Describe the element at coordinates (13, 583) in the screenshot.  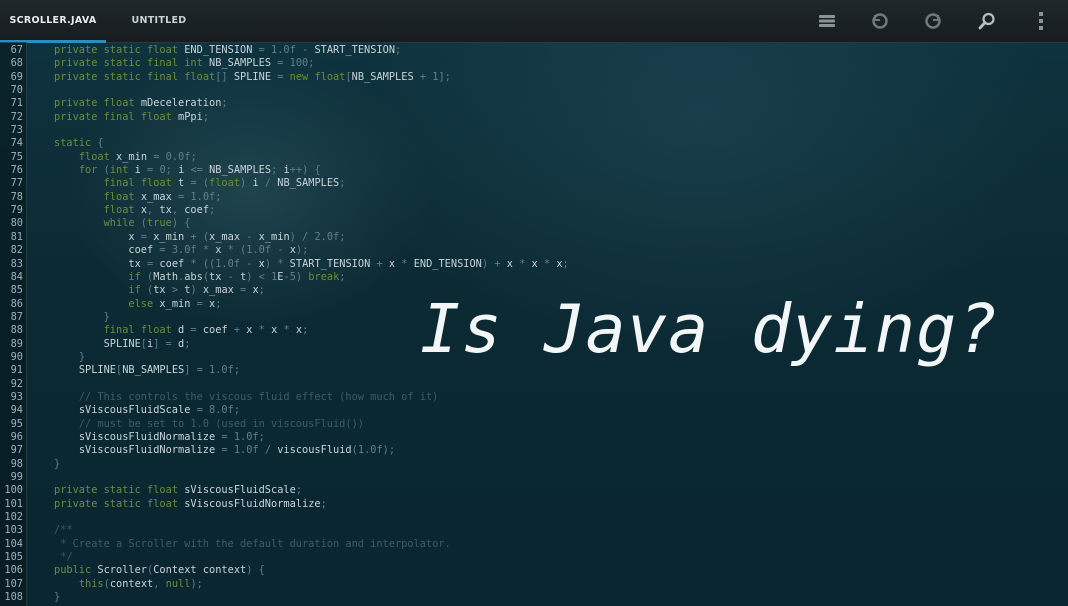
I see `line-number: 107` at that location.